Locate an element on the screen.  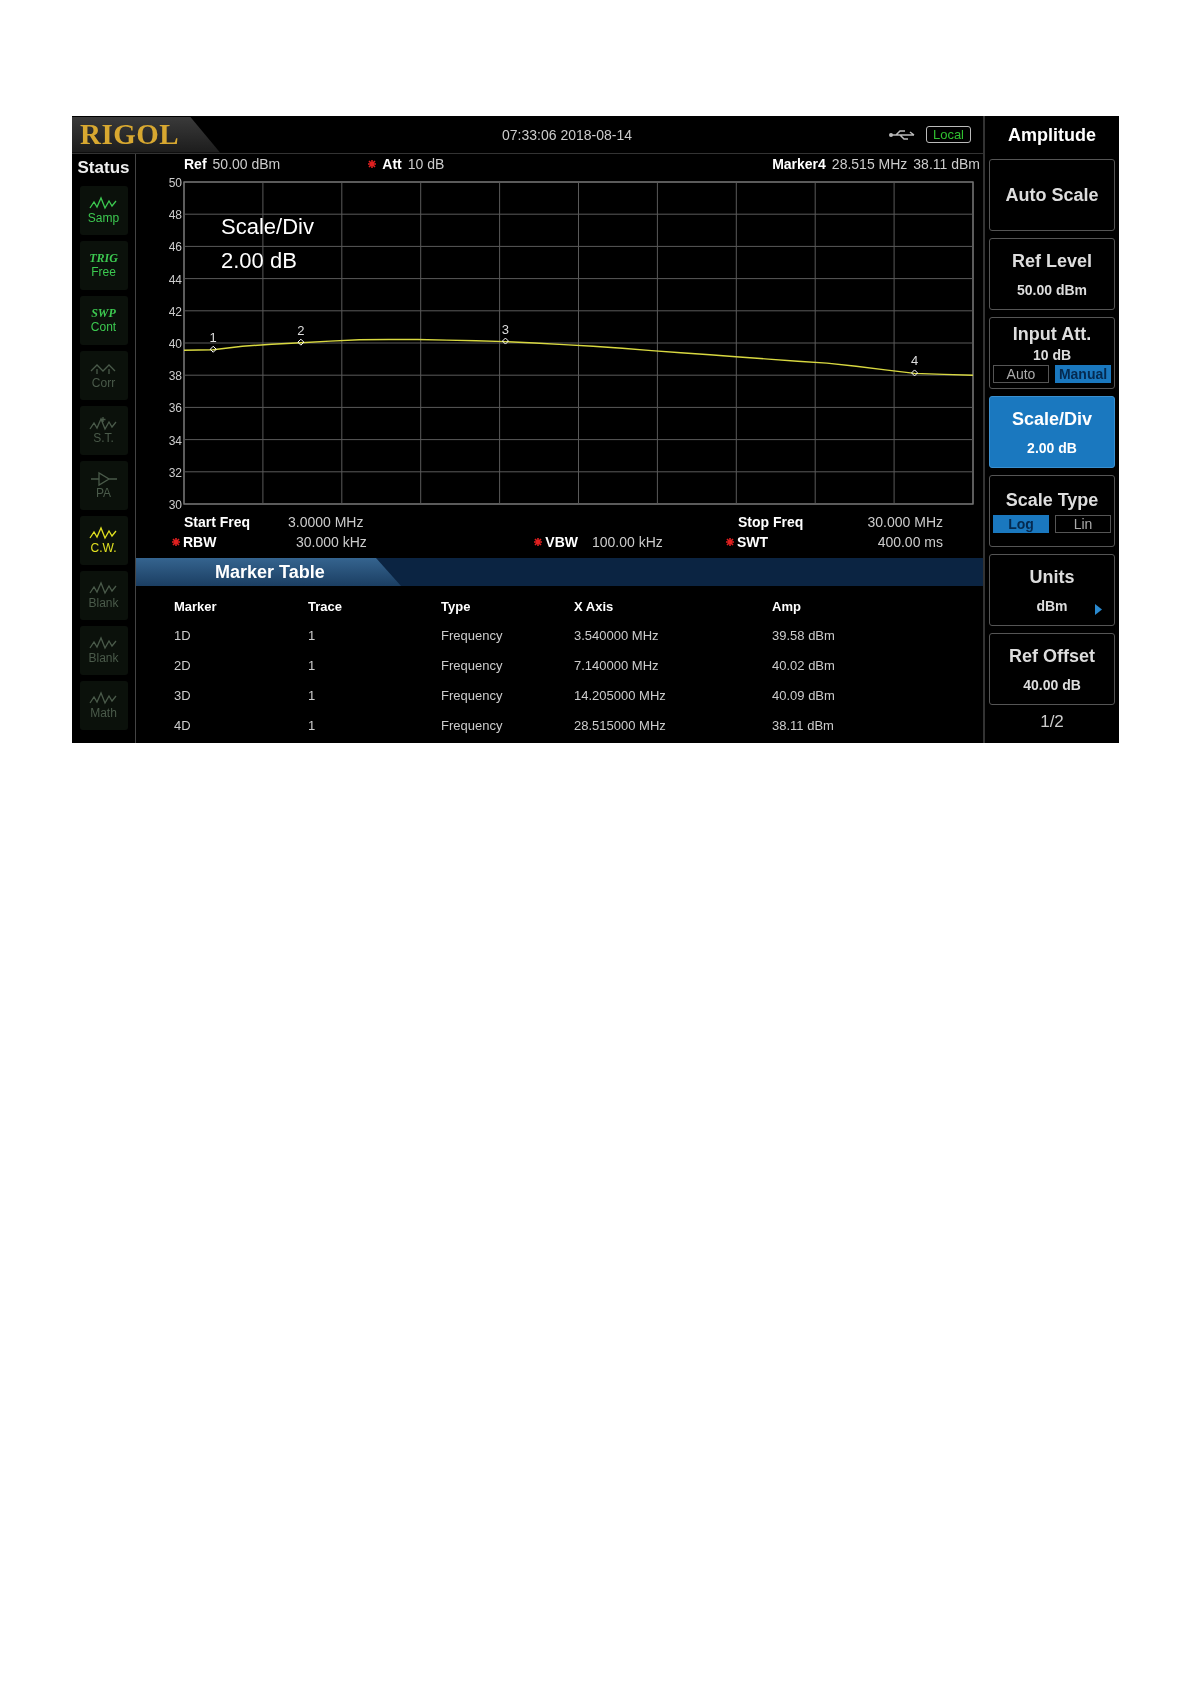
annotation: 1 is located at coordinates (213, 337).